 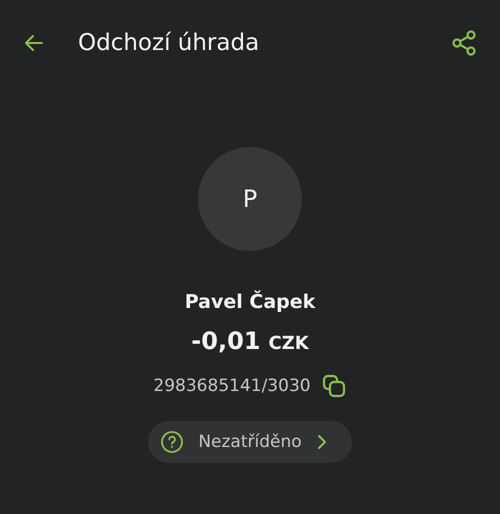 What do you see at coordinates (250, 302) in the screenshot?
I see `payee-name: Pavel Čapek` at bounding box center [250, 302].